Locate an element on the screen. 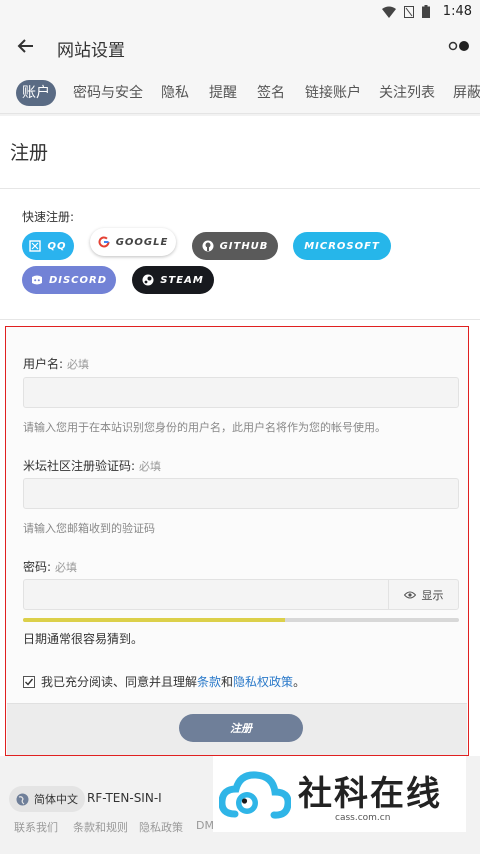  watermark-title: 社科在线 is located at coordinates (370, 794).